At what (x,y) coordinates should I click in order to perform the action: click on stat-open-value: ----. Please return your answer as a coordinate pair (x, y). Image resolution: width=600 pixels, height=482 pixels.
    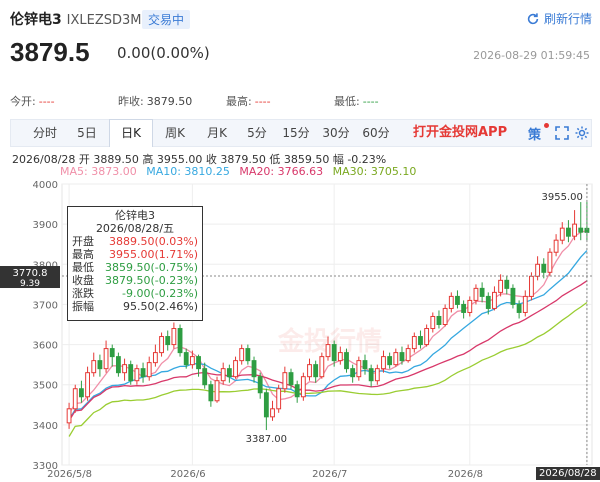
    Looking at the image, I should click on (46, 101).